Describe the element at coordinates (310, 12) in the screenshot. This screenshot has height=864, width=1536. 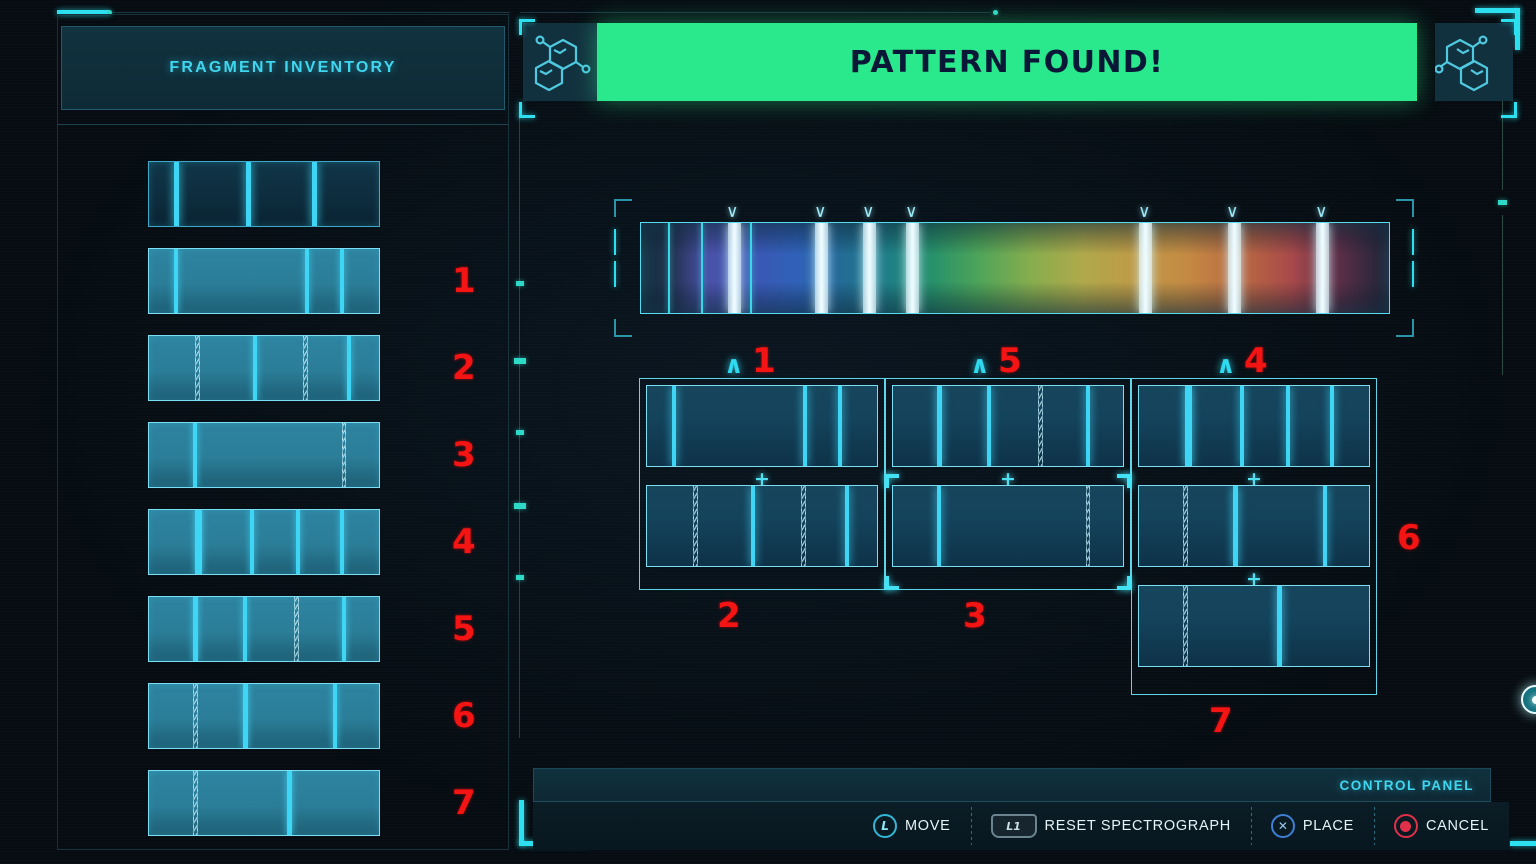
I see `frame-line-top` at that location.